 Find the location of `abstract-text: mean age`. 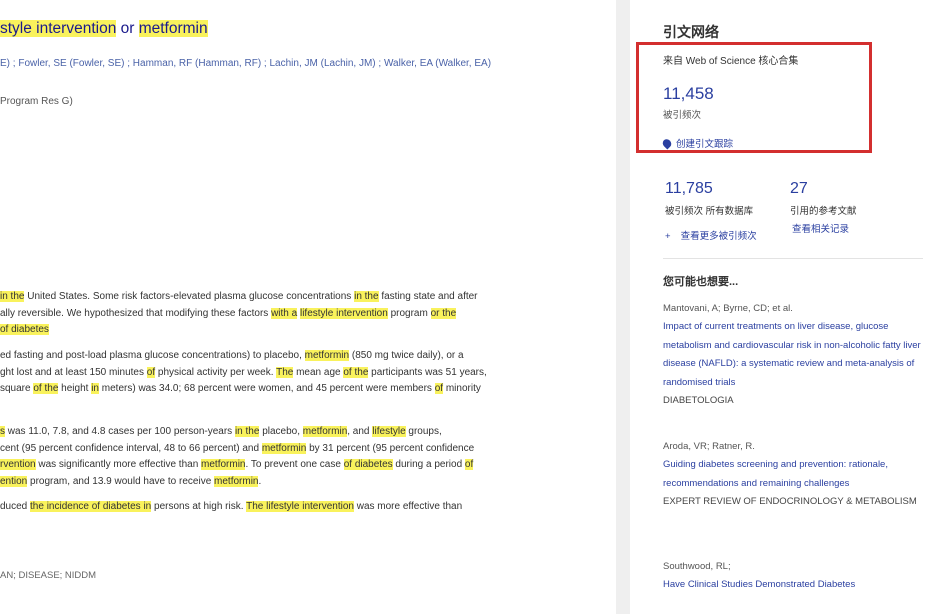

abstract-text: mean age is located at coordinates (318, 372).